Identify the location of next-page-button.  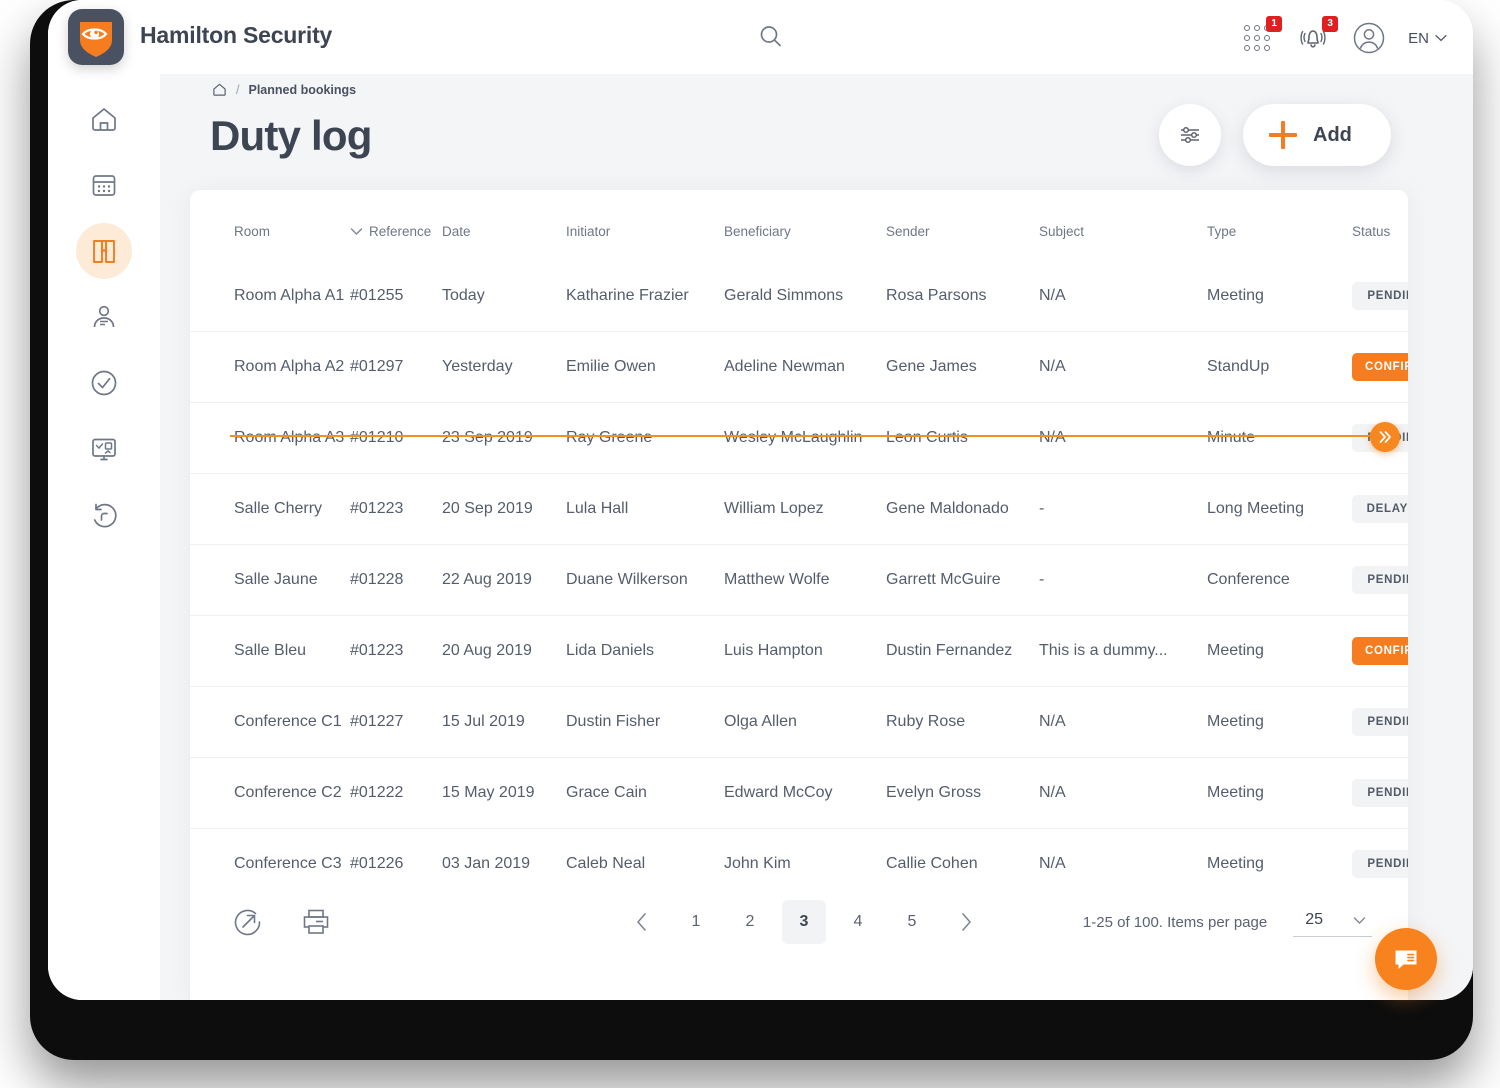
(966, 922).